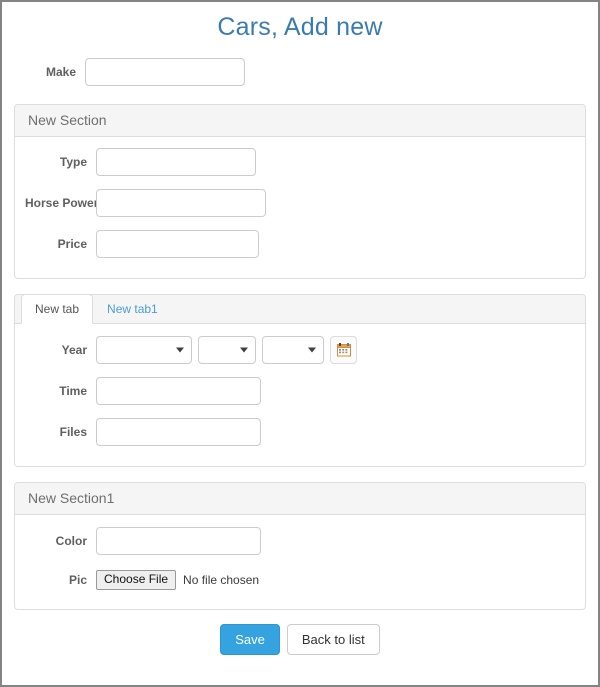 The height and width of the screenshot is (687, 600). I want to click on color-label: Color, so click(71, 541).